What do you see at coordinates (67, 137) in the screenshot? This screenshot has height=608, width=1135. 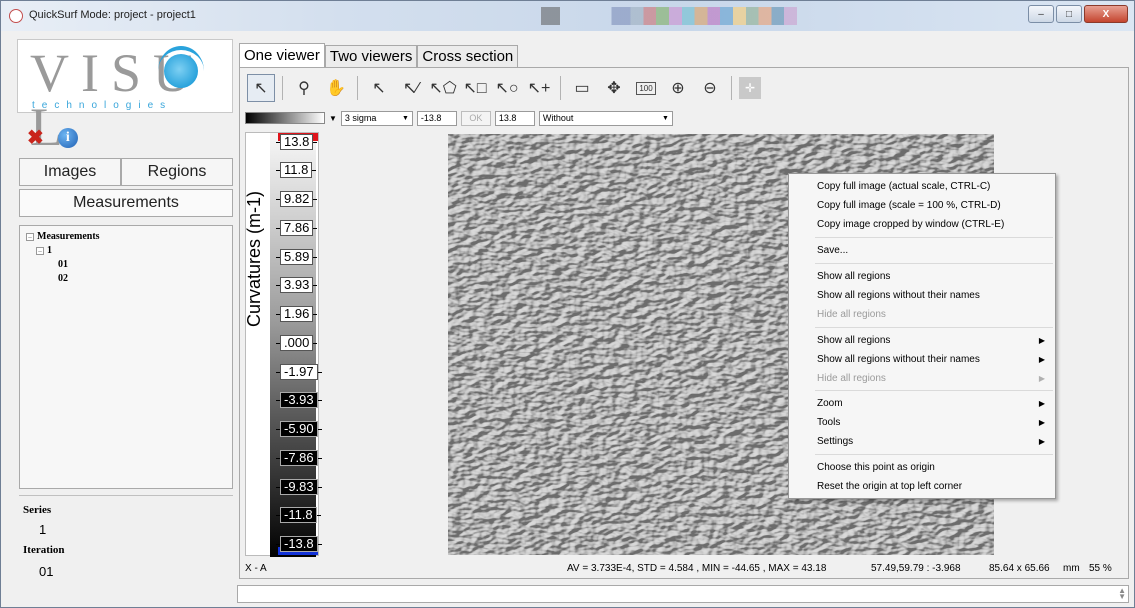 I see `info-icon: i` at bounding box center [67, 137].